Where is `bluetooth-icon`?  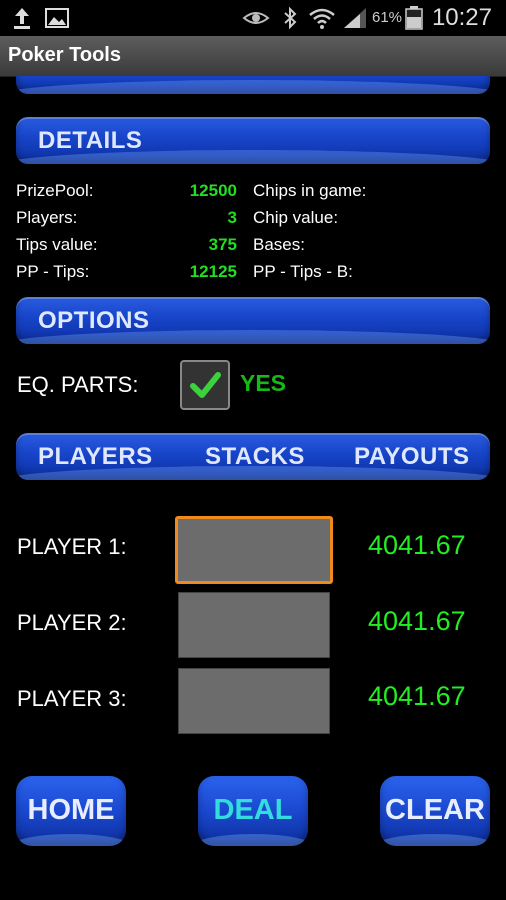
bluetooth-icon is located at coordinates (290, 18).